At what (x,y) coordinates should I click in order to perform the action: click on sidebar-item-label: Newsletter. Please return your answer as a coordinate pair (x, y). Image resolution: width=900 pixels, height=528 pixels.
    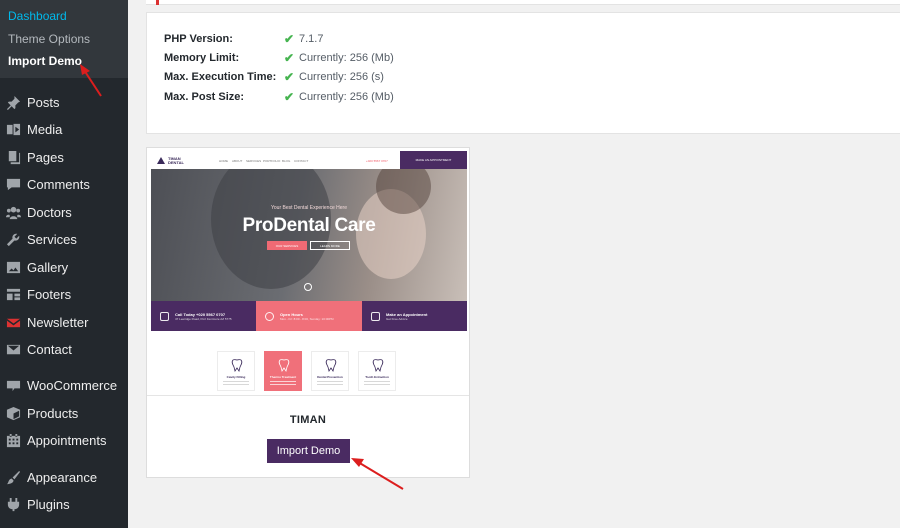
    Looking at the image, I should click on (58, 322).